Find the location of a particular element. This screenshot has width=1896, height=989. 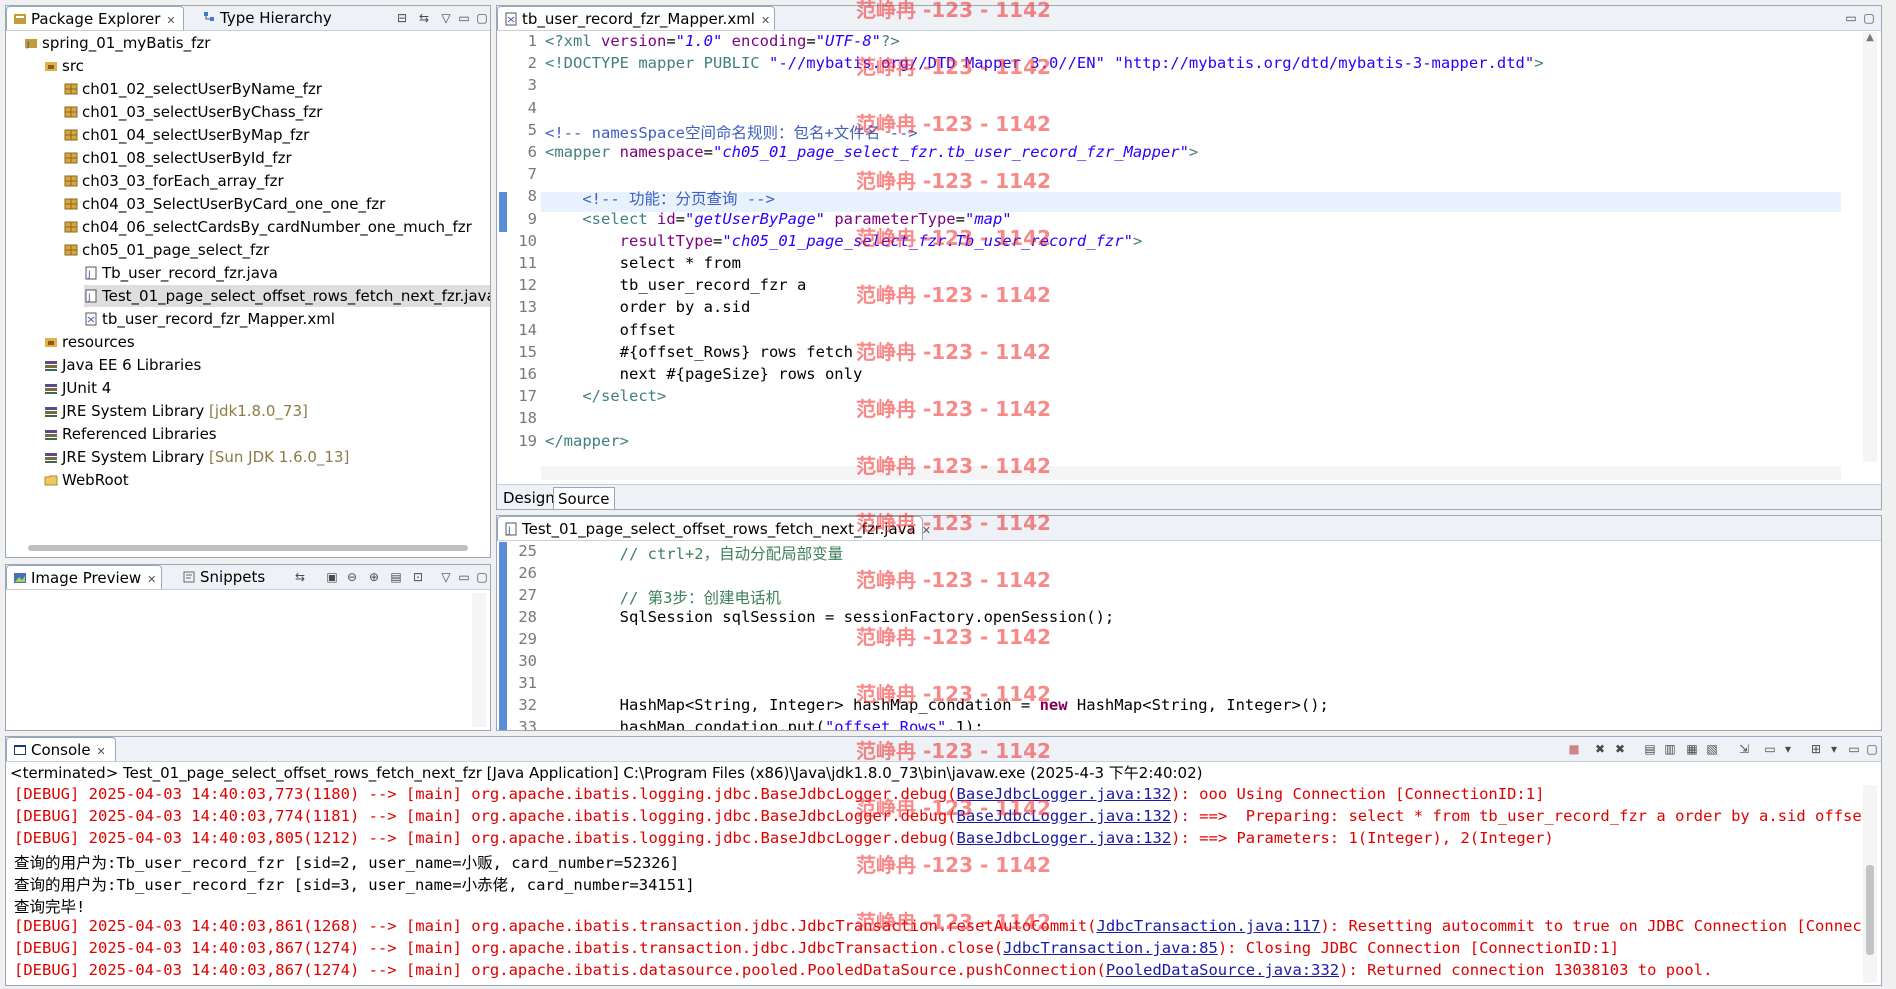

show-on-output-icon: ▦ is located at coordinates (1692, 749).